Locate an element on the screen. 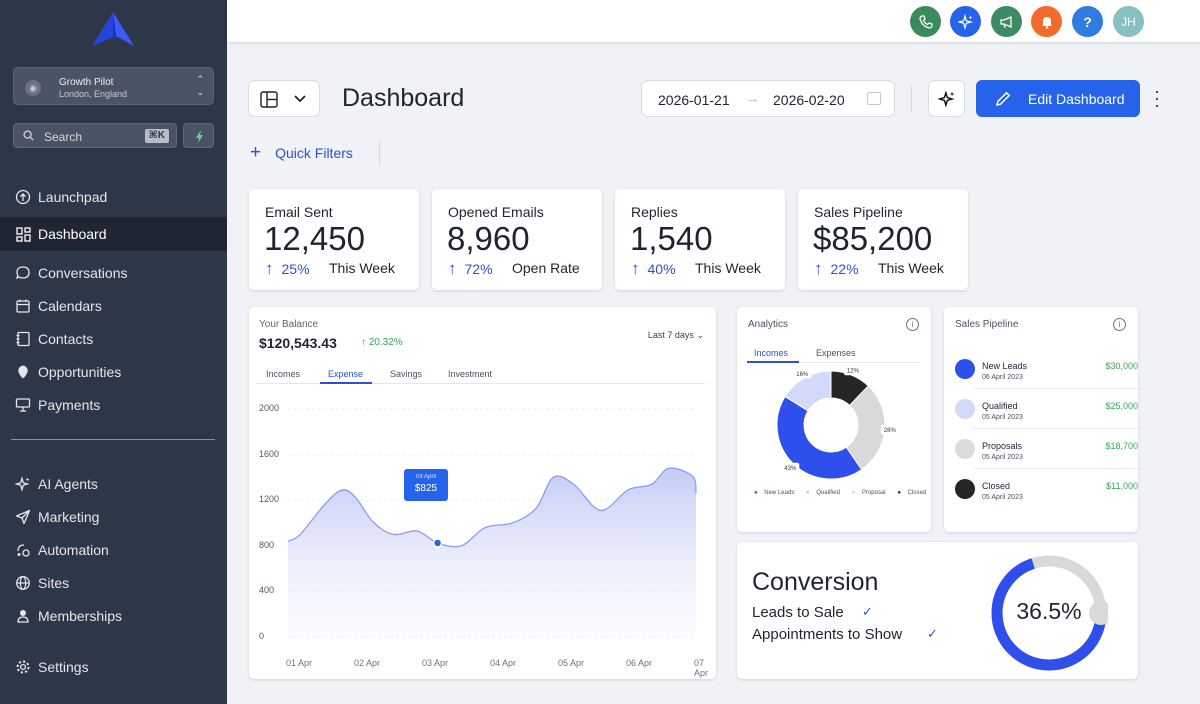  ai-widget-button is located at coordinates (946, 98).